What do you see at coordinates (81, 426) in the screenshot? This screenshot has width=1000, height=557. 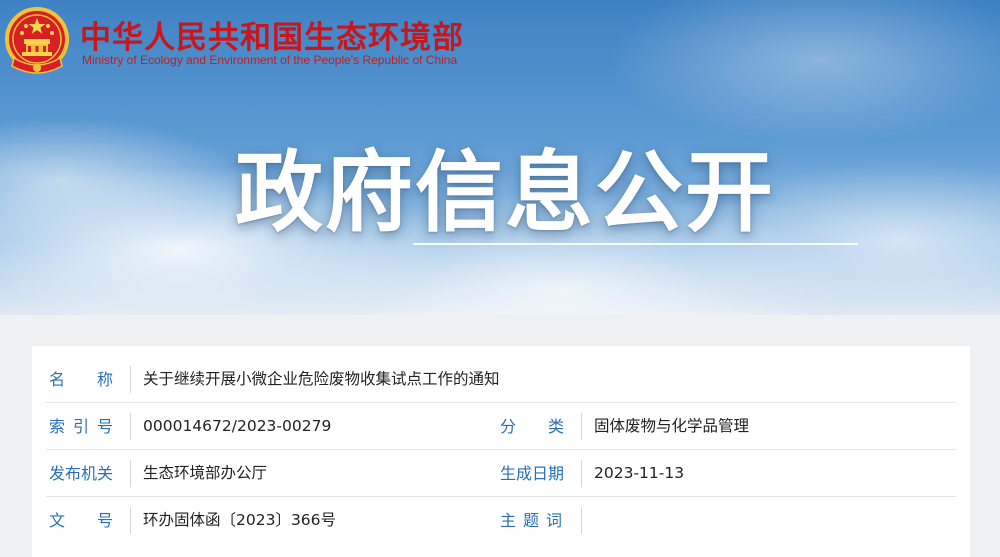 I see `index-label: 索 引 号` at bounding box center [81, 426].